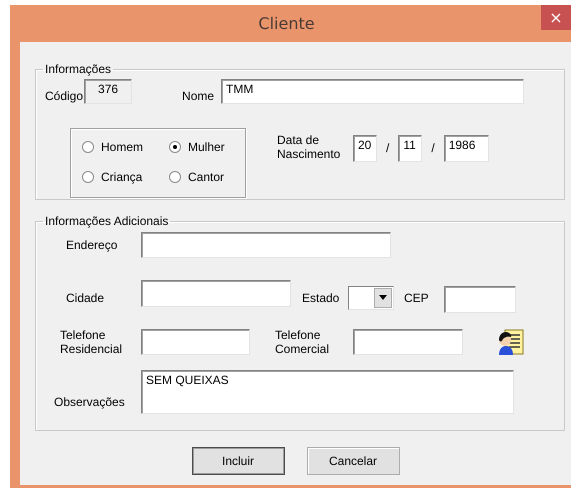 Image resolution: width=571 pixels, height=490 pixels. Describe the element at coordinates (85, 297) in the screenshot. I see `city-label: Cidade` at that location.